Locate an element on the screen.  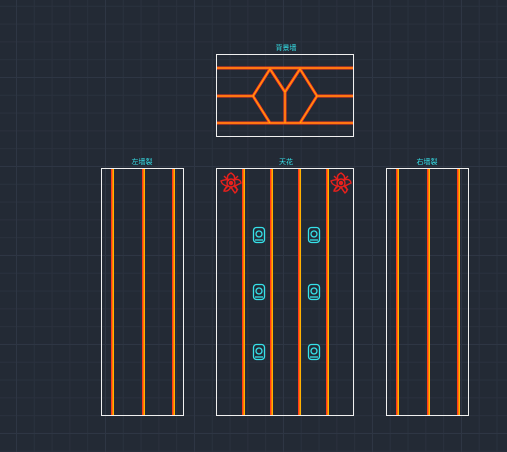
left-wall-panel is located at coordinates (142, 292).